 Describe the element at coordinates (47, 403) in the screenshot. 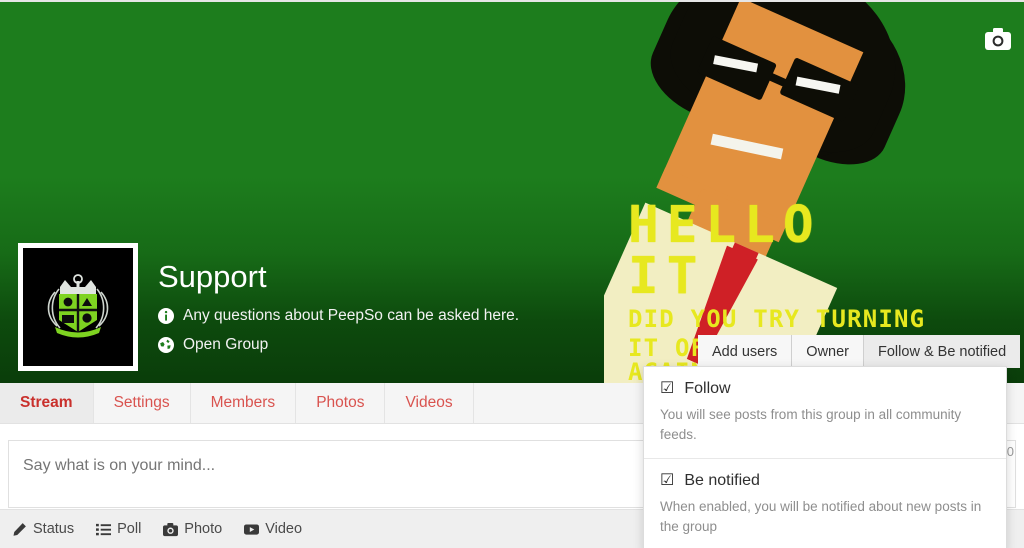

I see `tab-stream: Stream` at that location.